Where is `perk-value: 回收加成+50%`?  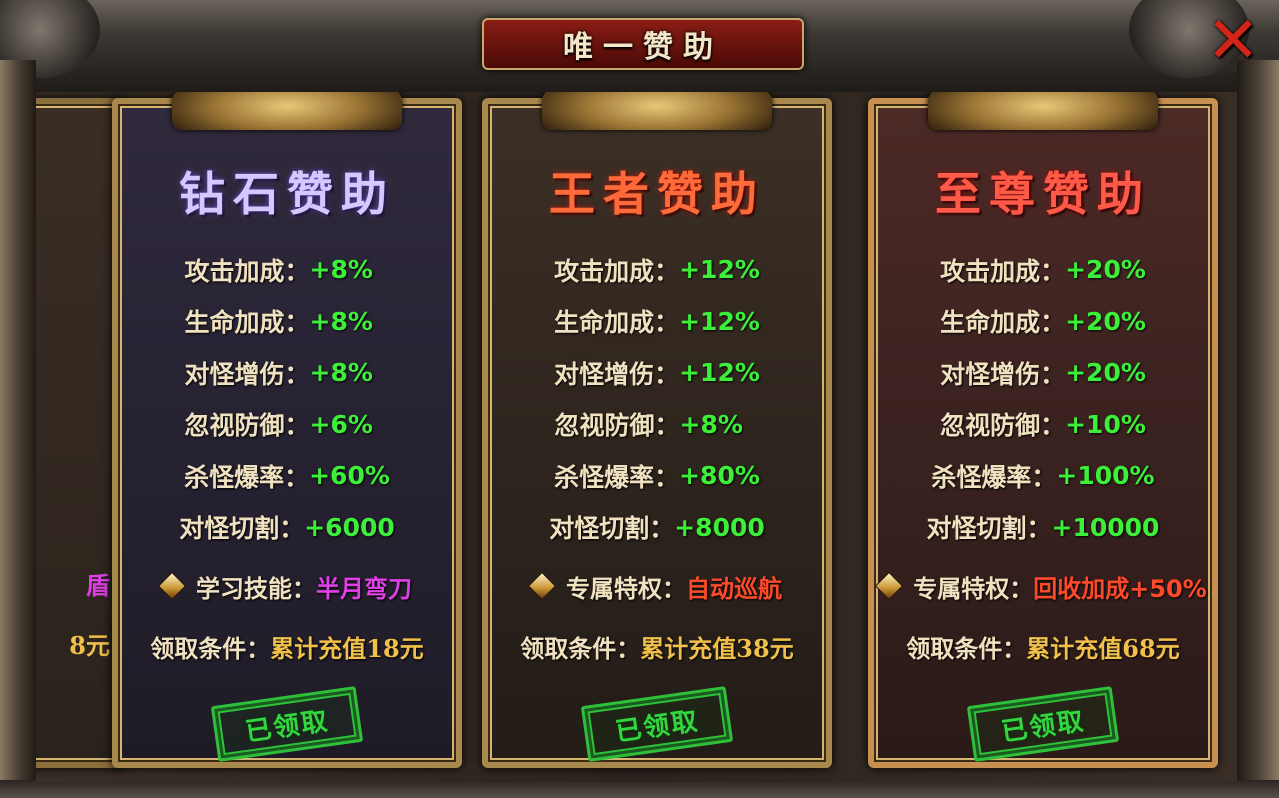 perk-value: 回收加成+50% is located at coordinates (1120, 588).